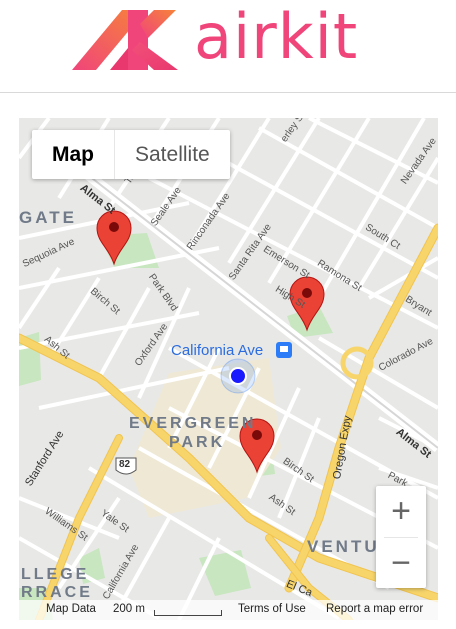 The height and width of the screenshot is (629, 456). What do you see at coordinates (125, 464) in the screenshot?
I see `route-82-label: 82` at bounding box center [125, 464].